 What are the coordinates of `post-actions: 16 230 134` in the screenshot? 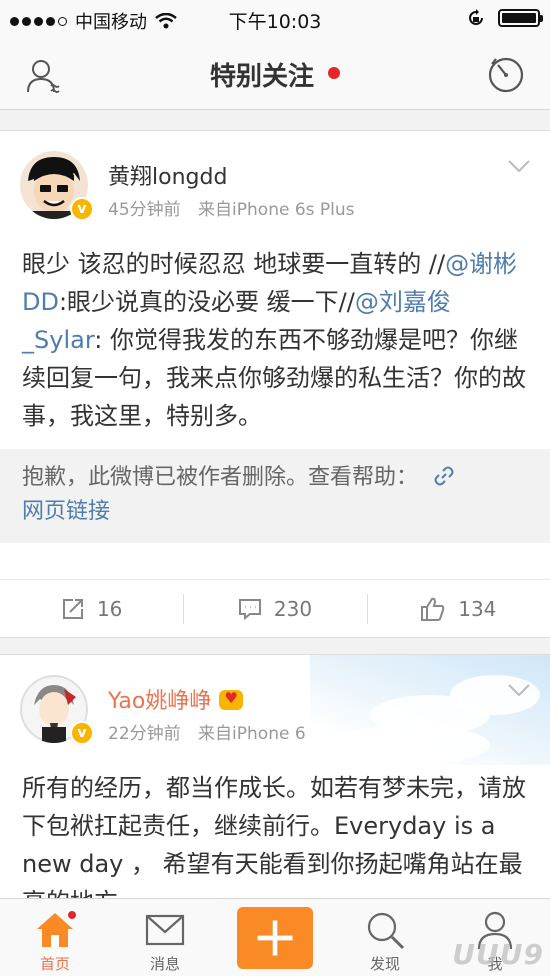 It's located at (275, 608).